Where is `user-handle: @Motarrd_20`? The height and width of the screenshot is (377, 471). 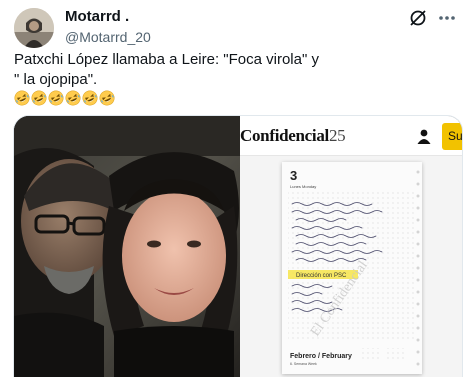
user-handle: @Motarrd_20 is located at coordinates (108, 37).